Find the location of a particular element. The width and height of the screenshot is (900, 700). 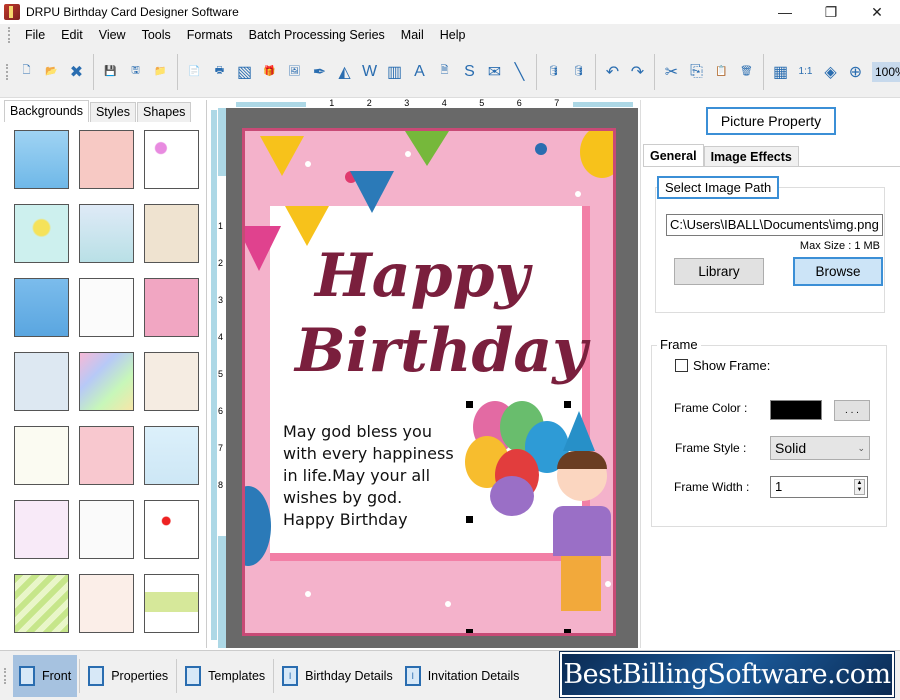

menu-help: Help is located at coordinates (453, 35).